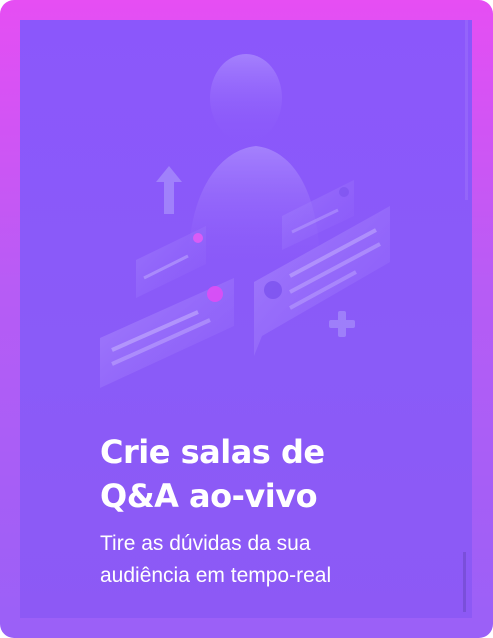 The width and height of the screenshot is (493, 638). What do you see at coordinates (212, 452) in the screenshot?
I see `card-title-line: Crie salas de` at bounding box center [212, 452].